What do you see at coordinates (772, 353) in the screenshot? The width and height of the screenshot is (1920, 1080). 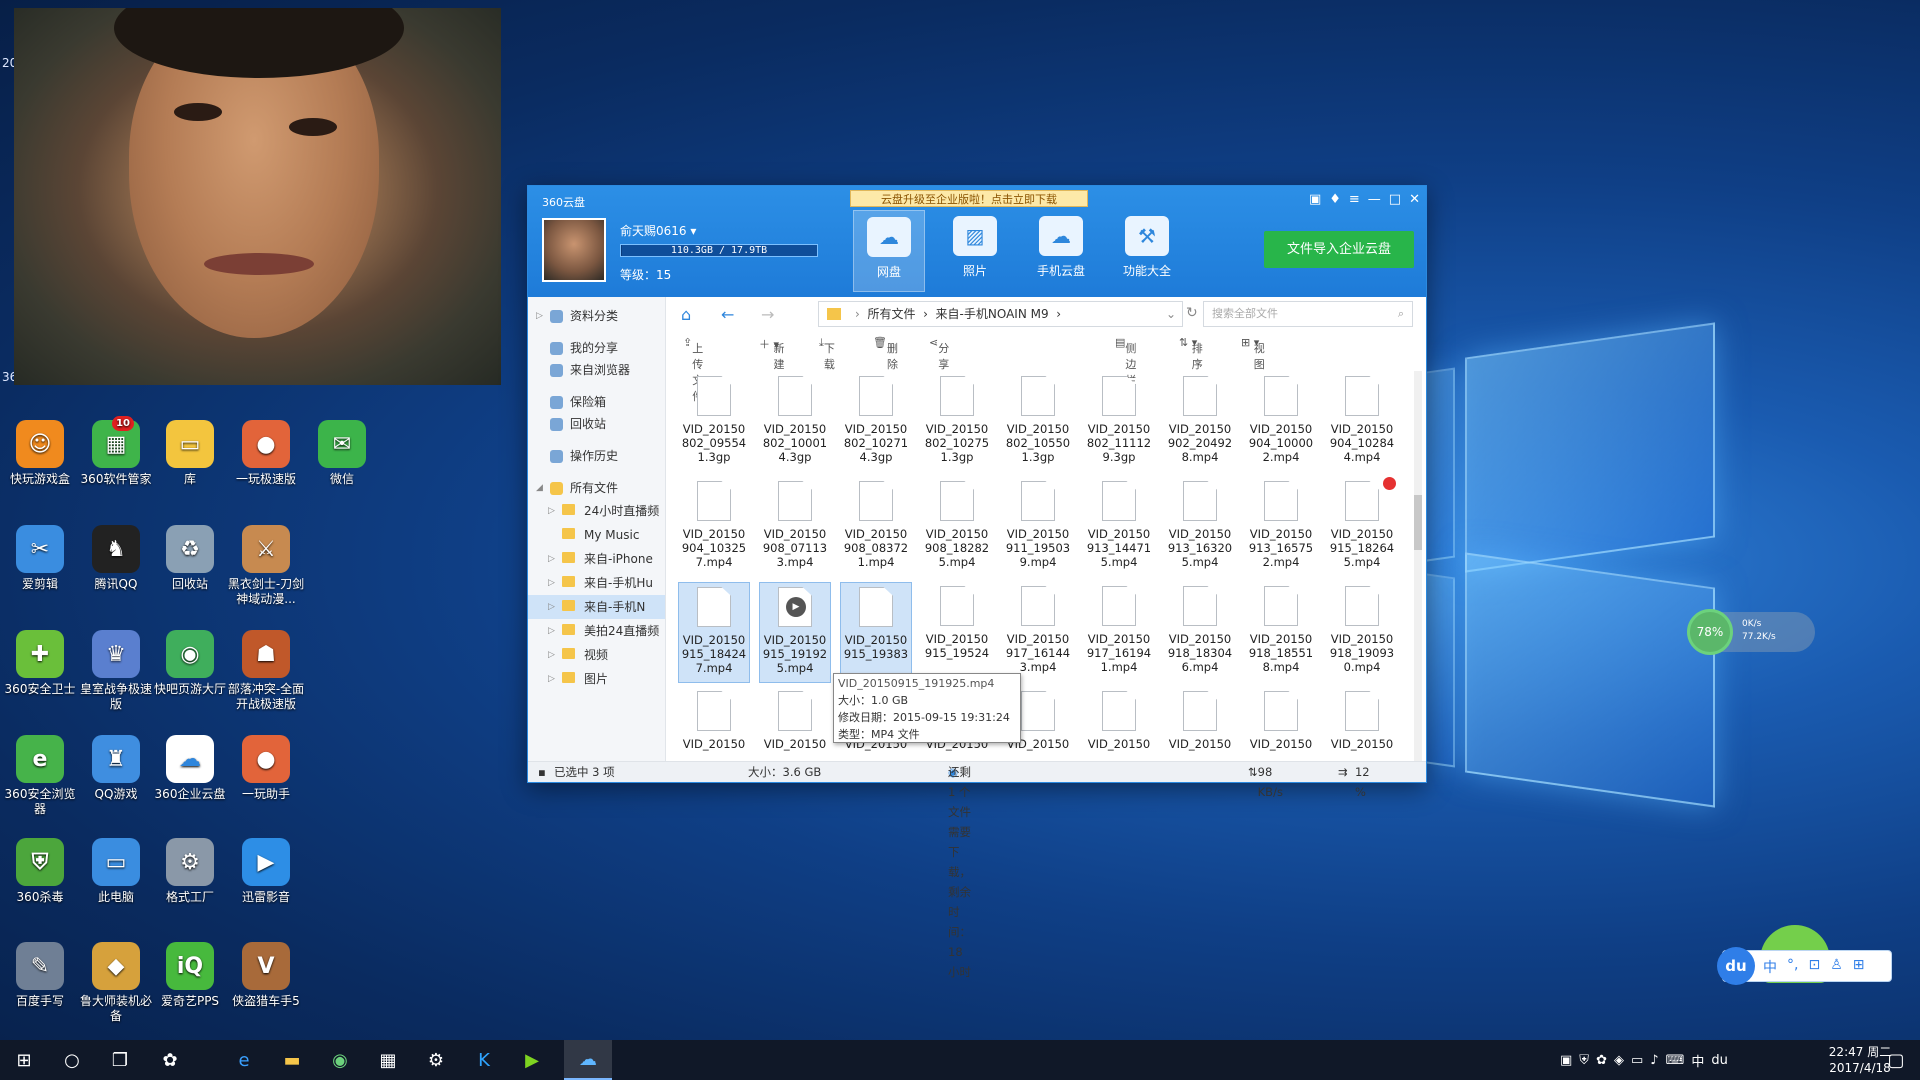 I see `new-button: ＋ 新建 ▾` at bounding box center [772, 353].